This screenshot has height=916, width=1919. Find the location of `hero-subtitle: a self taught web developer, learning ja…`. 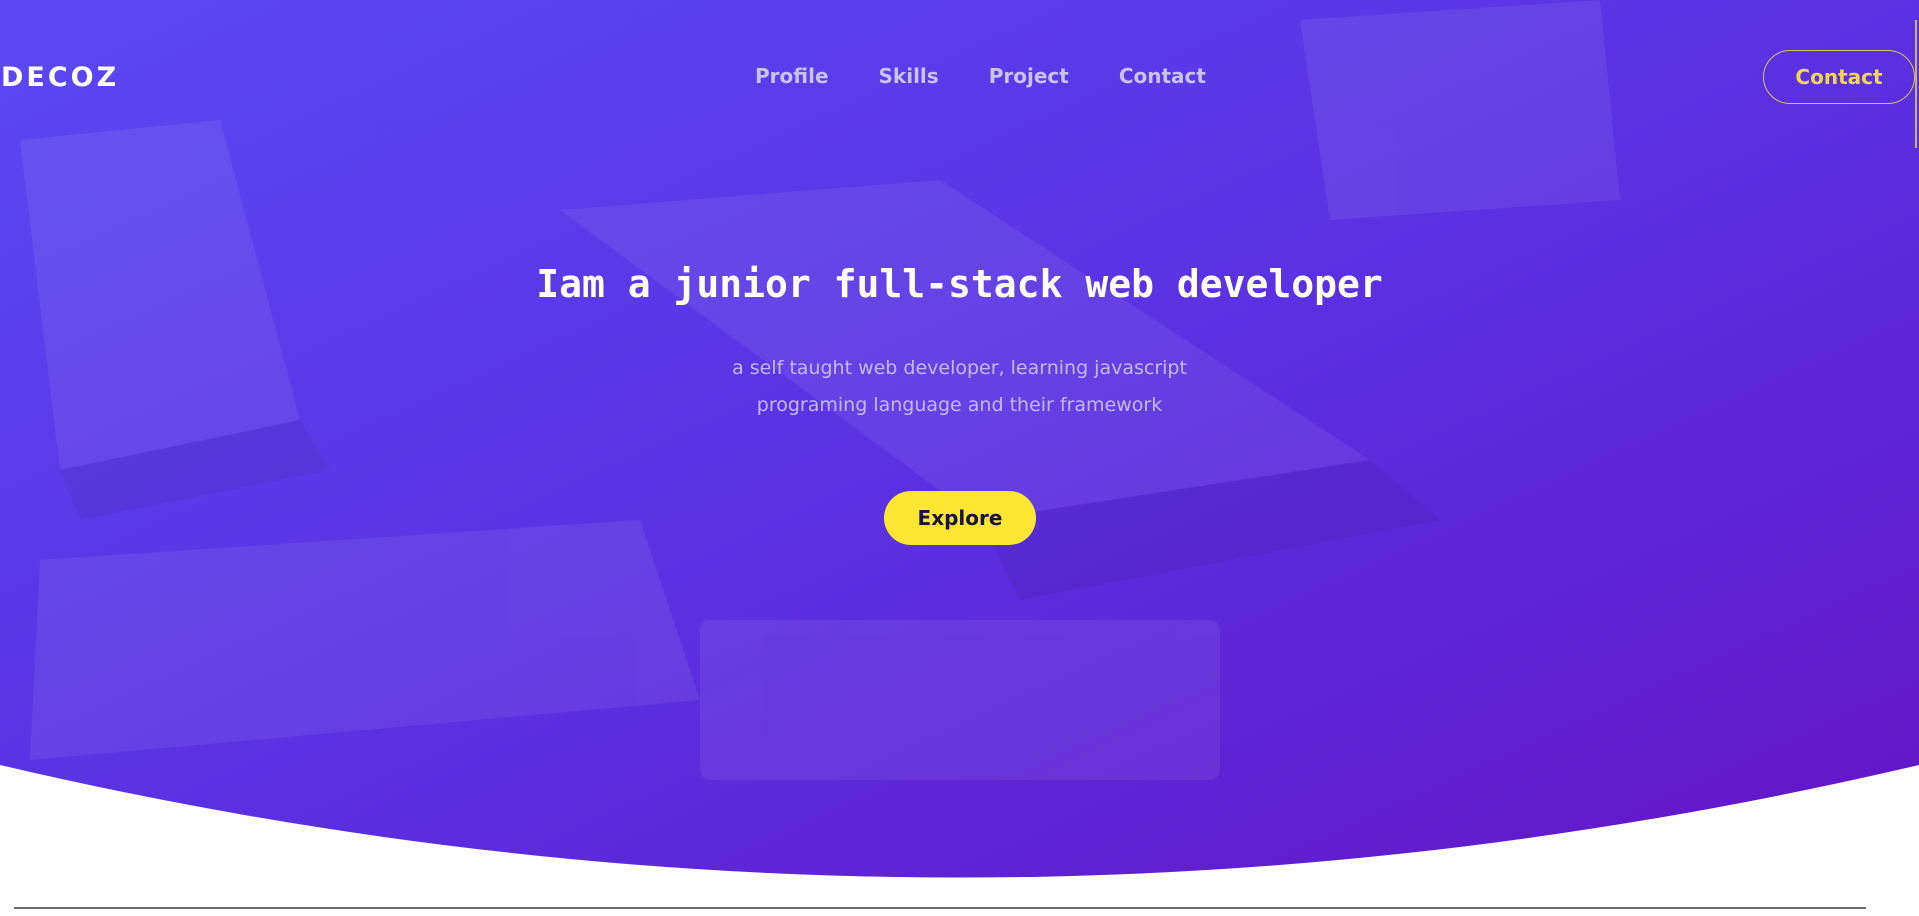

hero-subtitle: a self taught web developer, learning ja… is located at coordinates (959, 387).